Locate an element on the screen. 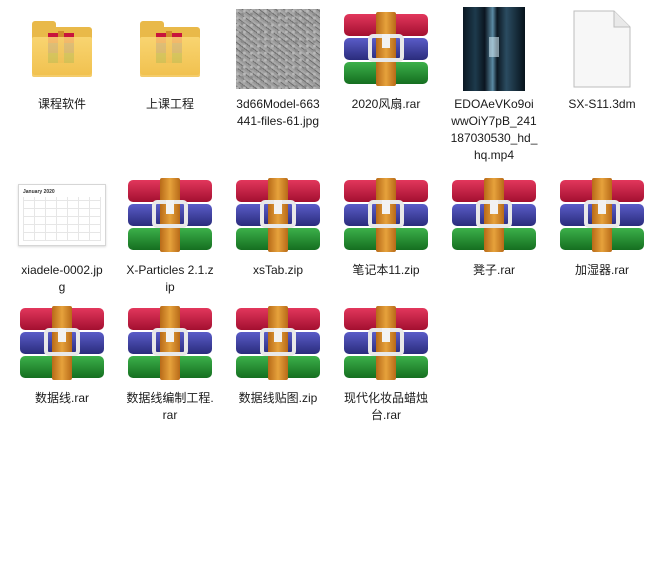  file-item-folder: 课程软件 is located at coordinates (62, 59).